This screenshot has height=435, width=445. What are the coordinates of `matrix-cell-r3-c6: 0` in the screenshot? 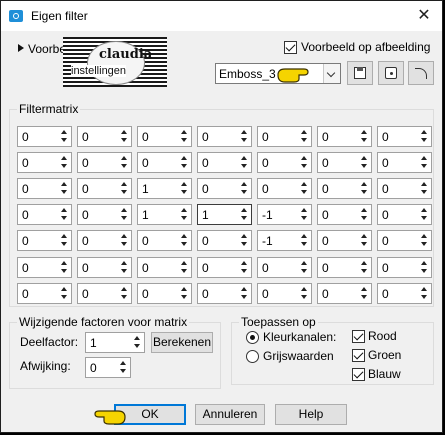 It's located at (344, 188).